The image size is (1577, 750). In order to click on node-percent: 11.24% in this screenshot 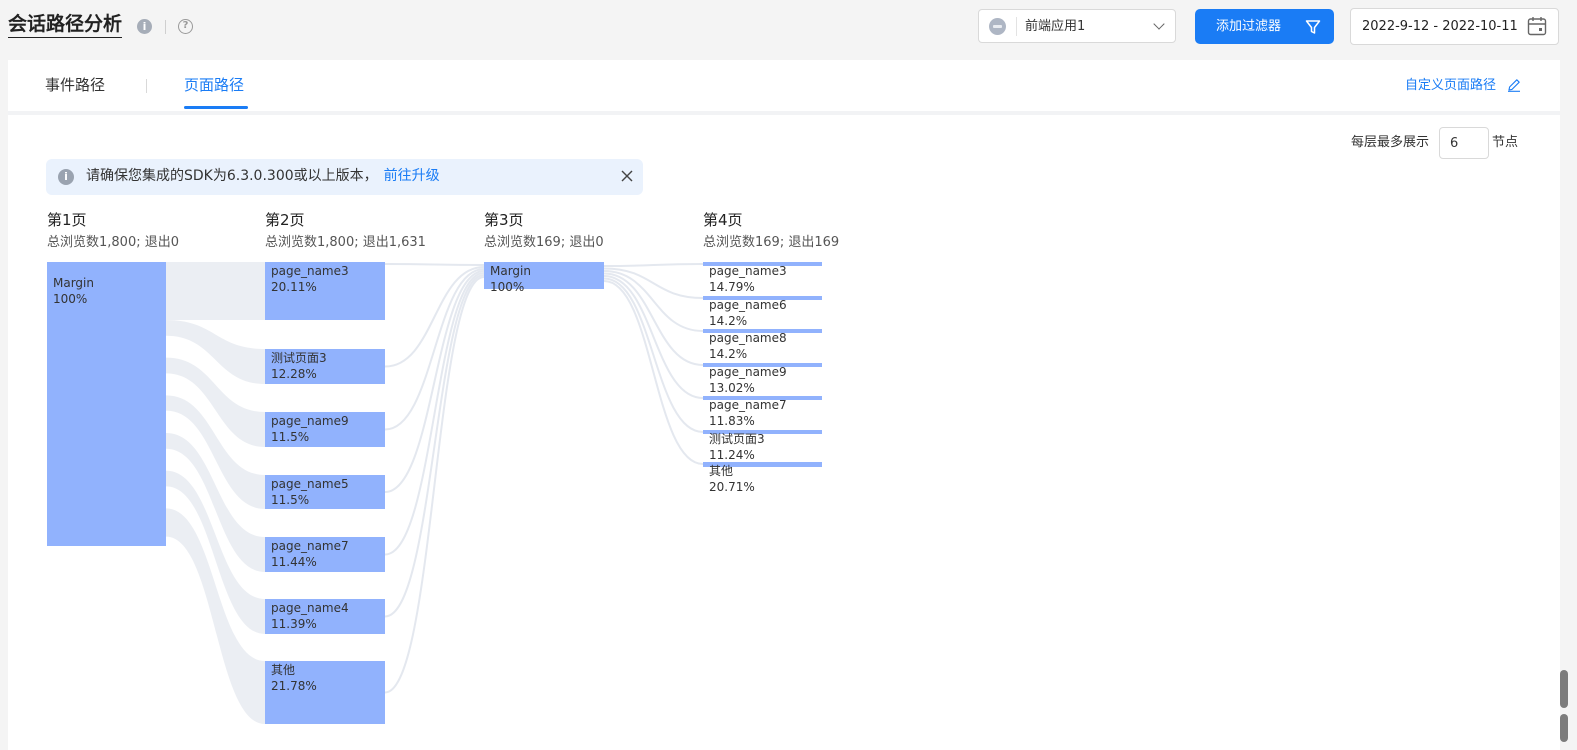, I will do `click(732, 455)`.